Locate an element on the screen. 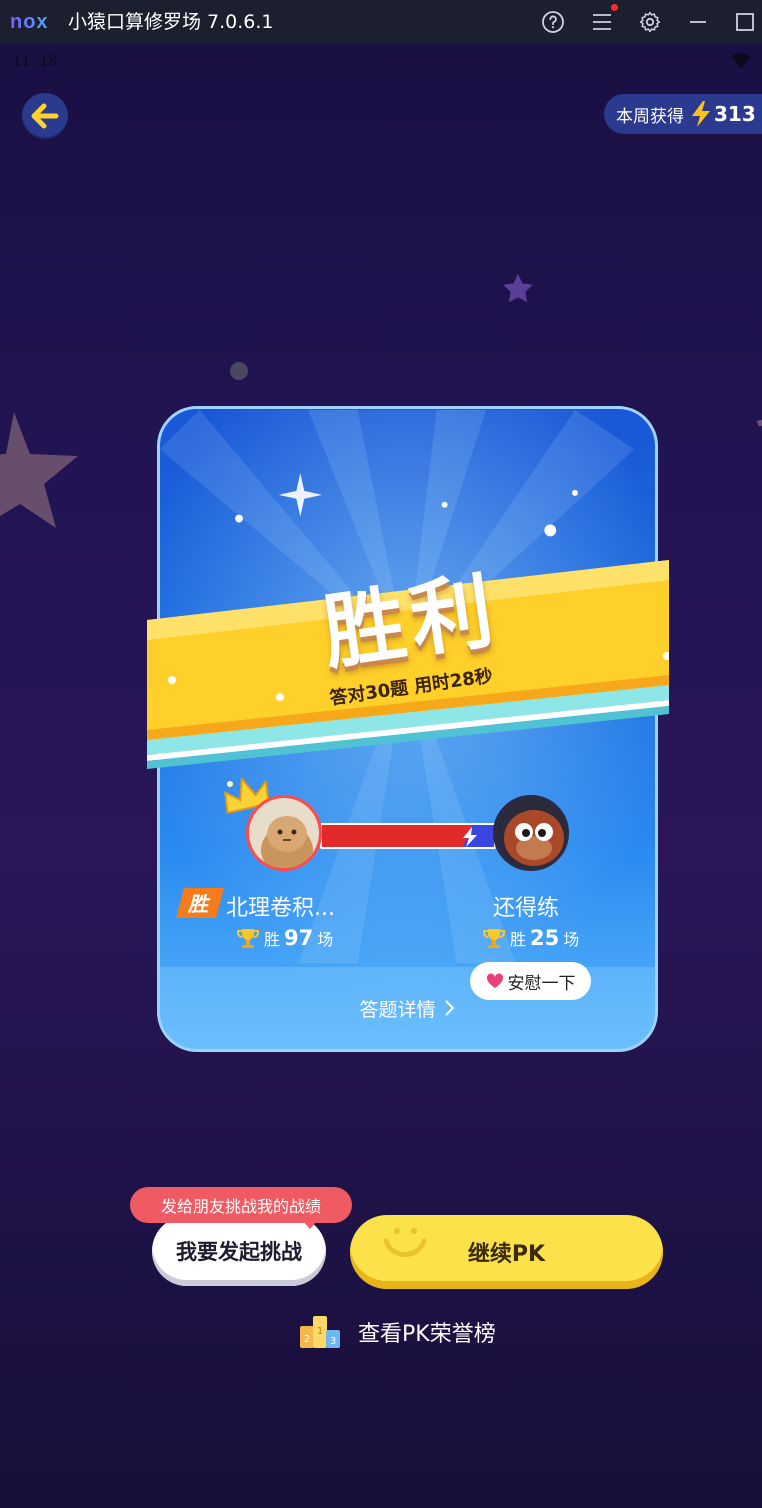 The width and height of the screenshot is (762, 1508). winner-badge-text: 胜 is located at coordinates (199, 904).